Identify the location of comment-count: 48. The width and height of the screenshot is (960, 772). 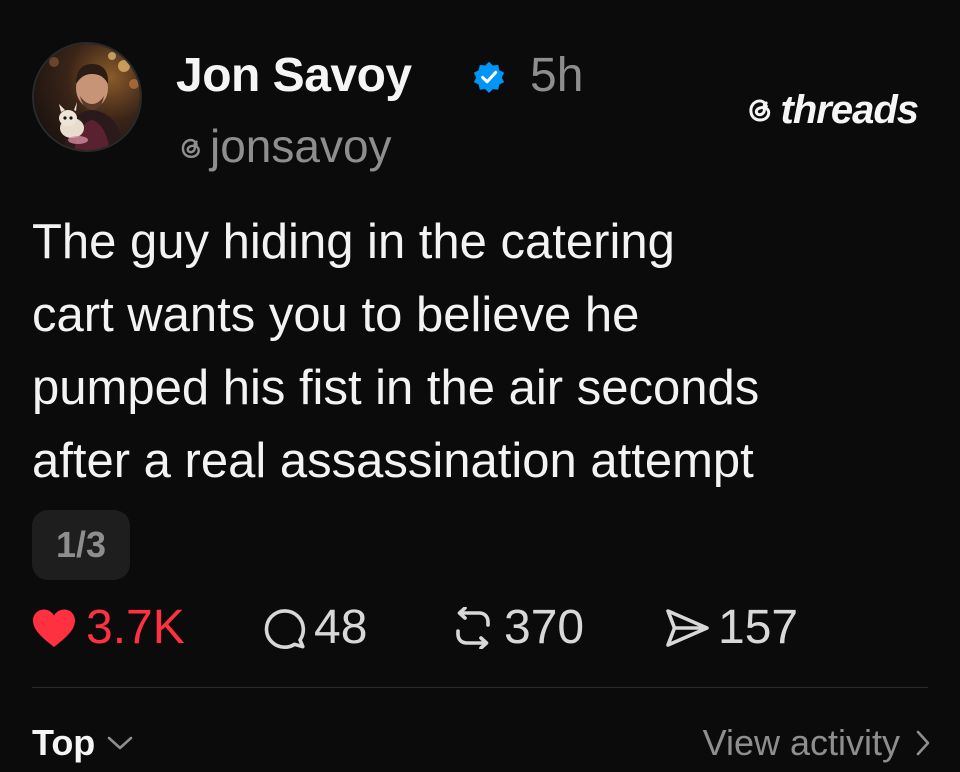
(341, 627).